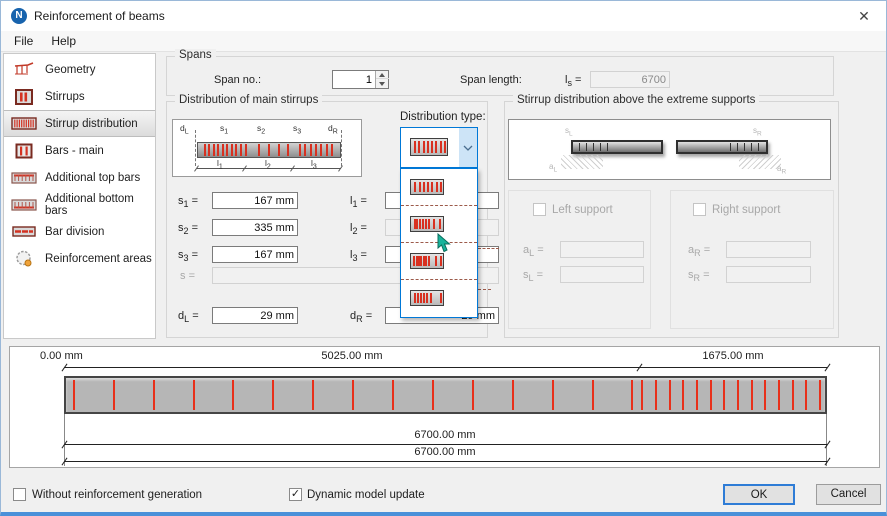 This screenshot has height=516, width=887. What do you see at coordinates (354, 79) in the screenshot?
I see `span-no-input` at bounding box center [354, 79].